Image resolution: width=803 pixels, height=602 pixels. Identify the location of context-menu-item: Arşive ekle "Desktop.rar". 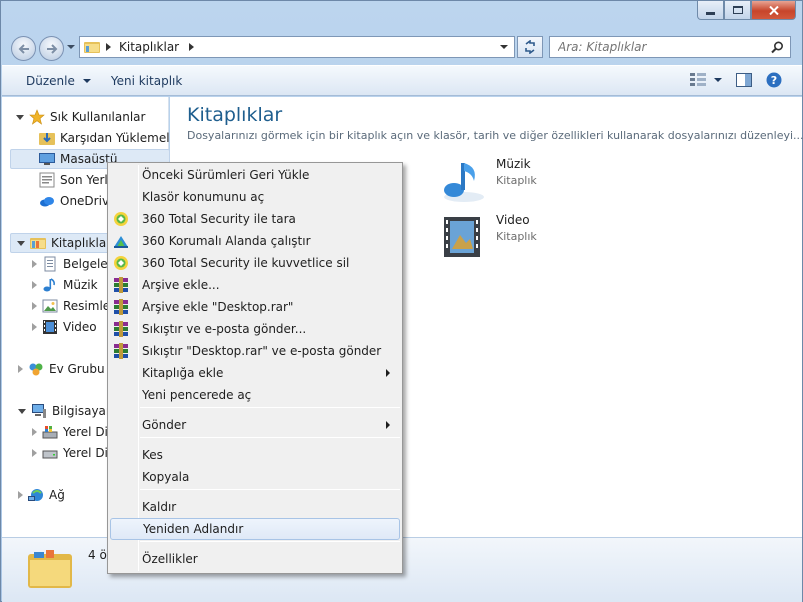
(255, 307).